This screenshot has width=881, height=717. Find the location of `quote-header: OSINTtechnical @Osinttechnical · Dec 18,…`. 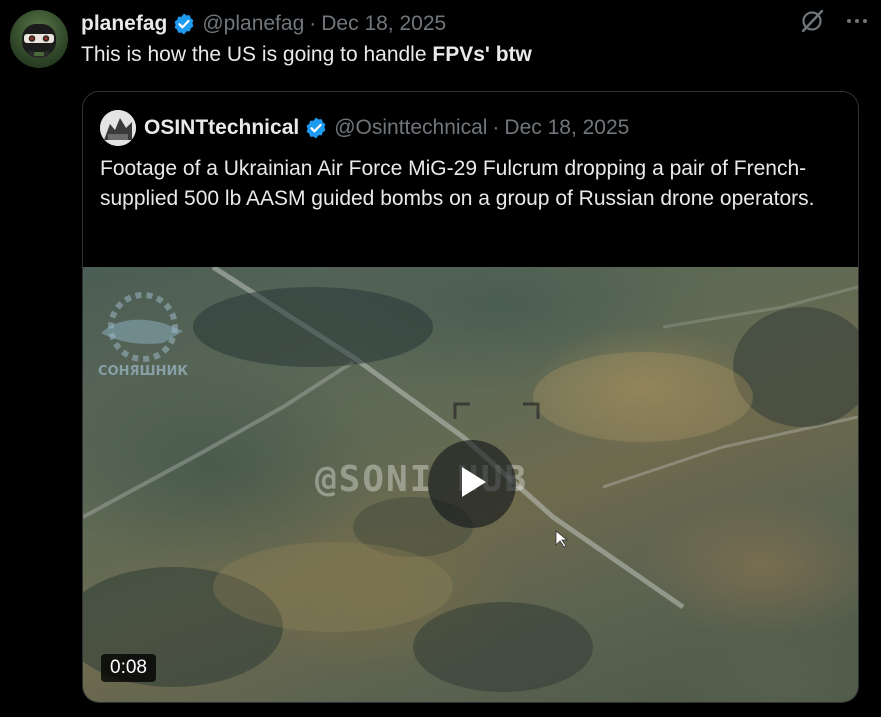

quote-header: OSINTtechnical @Osinttechnical · Dec 18,… is located at coordinates (474, 128).